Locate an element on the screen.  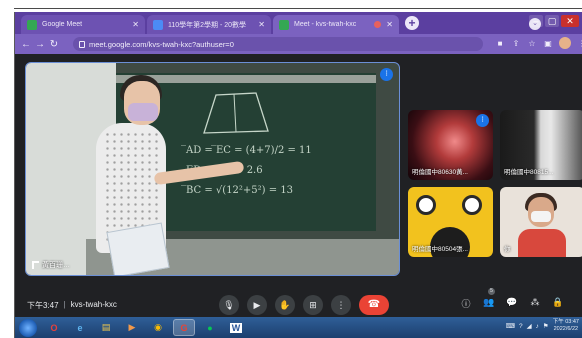
back-icon: ← is located at coordinates (26, 44).